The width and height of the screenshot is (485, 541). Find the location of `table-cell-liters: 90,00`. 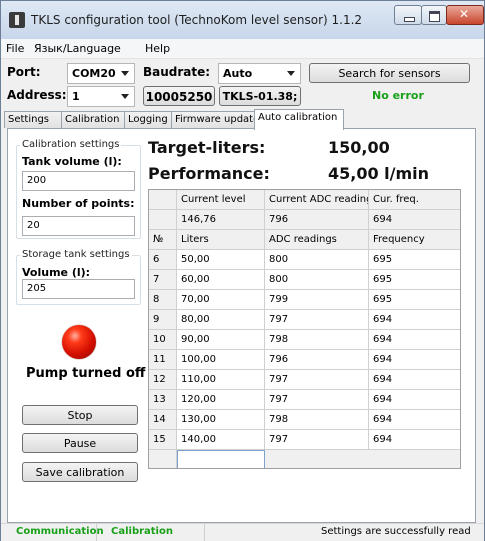

table-cell-liters: 90,00 is located at coordinates (221, 340).